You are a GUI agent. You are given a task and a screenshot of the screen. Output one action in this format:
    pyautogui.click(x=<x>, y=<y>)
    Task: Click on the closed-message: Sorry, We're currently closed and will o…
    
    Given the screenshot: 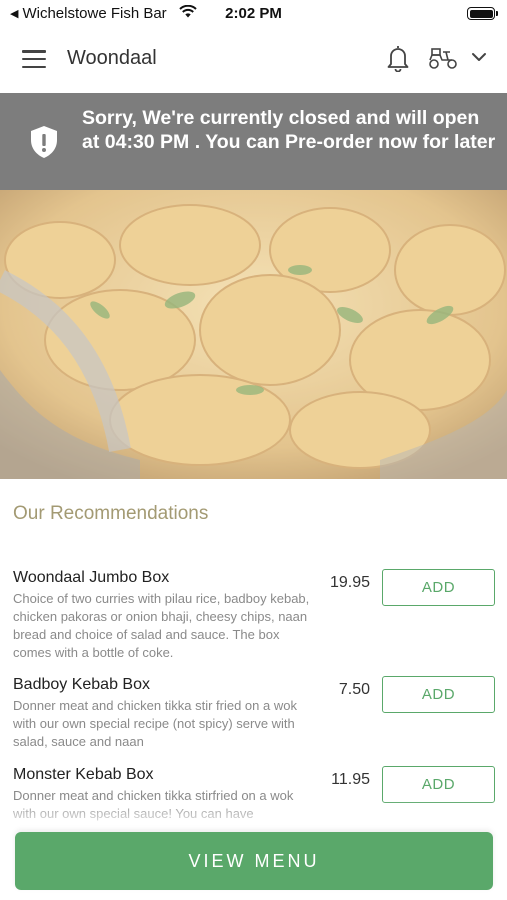 What is the action you would take?
    pyautogui.click(x=289, y=130)
    